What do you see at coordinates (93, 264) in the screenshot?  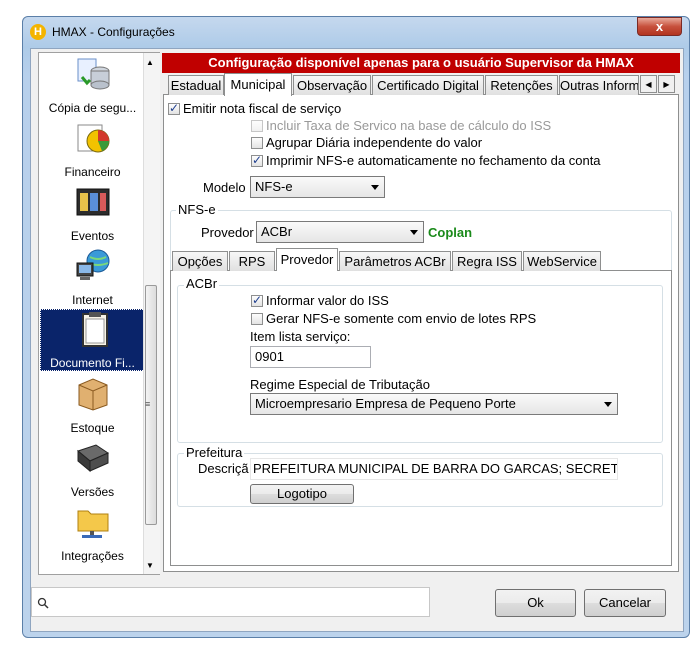 I see `network-computer-icon` at bounding box center [93, 264].